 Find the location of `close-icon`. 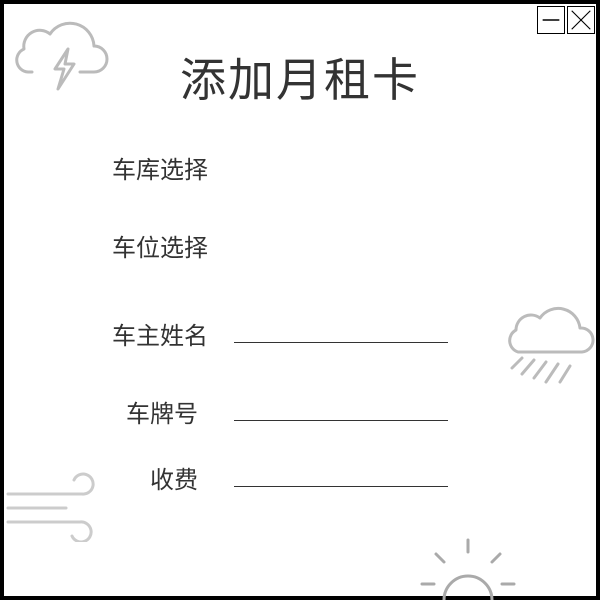

close-icon is located at coordinates (581, 20).